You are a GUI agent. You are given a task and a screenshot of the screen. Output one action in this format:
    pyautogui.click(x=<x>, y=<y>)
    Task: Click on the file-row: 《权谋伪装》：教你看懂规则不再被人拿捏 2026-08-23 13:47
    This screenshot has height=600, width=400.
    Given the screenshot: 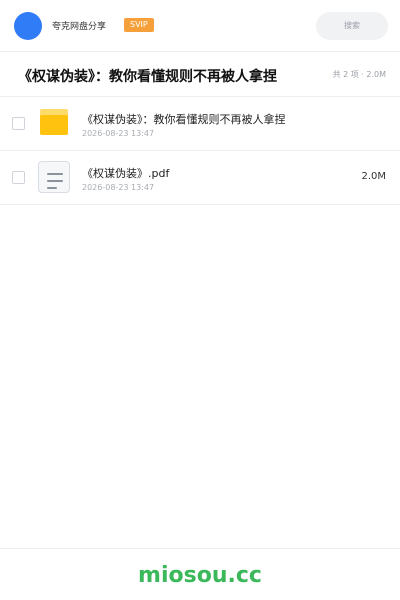 What is the action you would take?
    pyautogui.click(x=200, y=124)
    